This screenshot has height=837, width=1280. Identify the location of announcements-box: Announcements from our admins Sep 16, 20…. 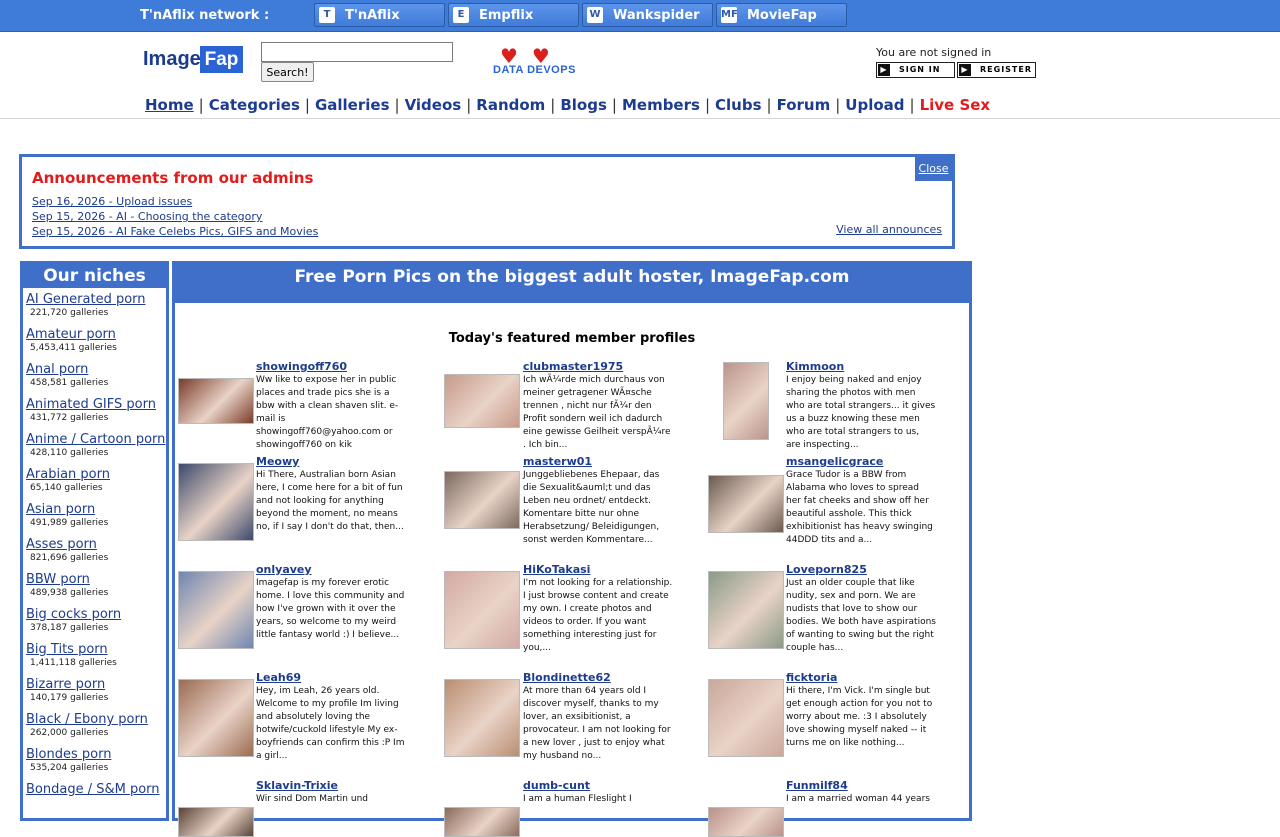
(487, 201).